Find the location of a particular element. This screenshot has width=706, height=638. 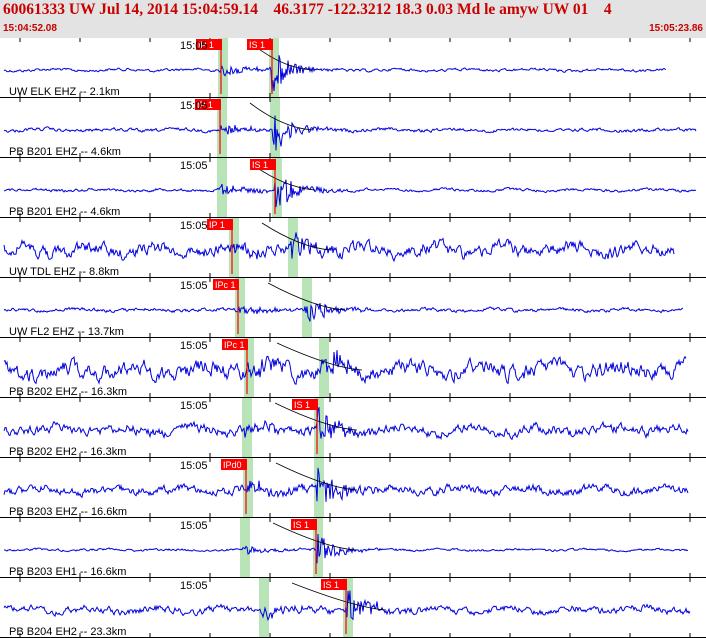

station-label: PB B203 EH1 -- 16.6km is located at coordinates (67, 572).